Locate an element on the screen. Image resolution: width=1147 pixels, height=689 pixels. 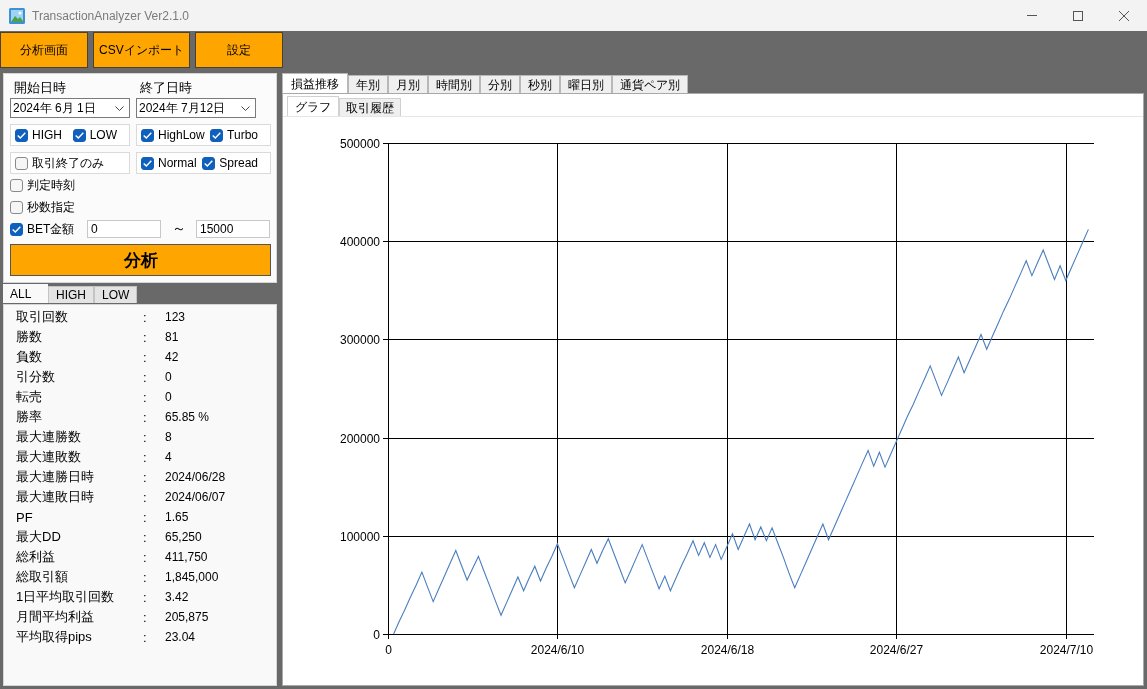
stat-label: PF is located at coordinates (24, 517).